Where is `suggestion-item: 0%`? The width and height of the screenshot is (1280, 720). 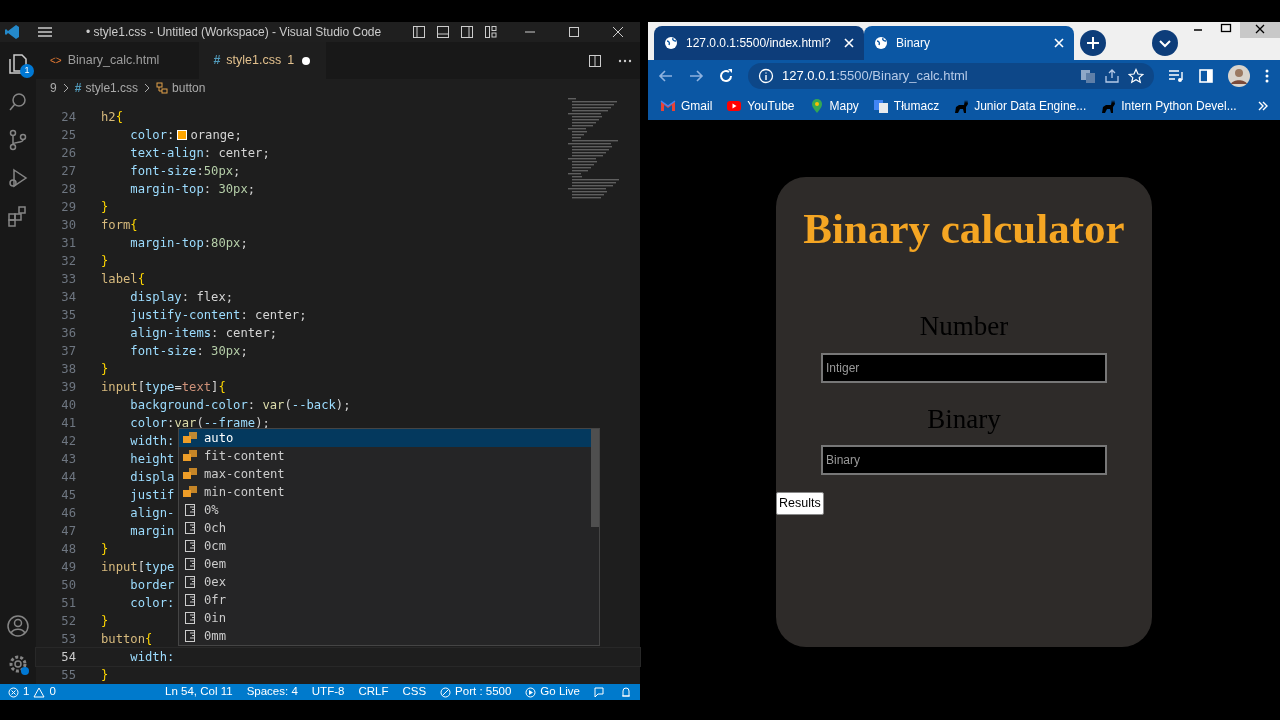 suggestion-item: 0% is located at coordinates (389, 510).